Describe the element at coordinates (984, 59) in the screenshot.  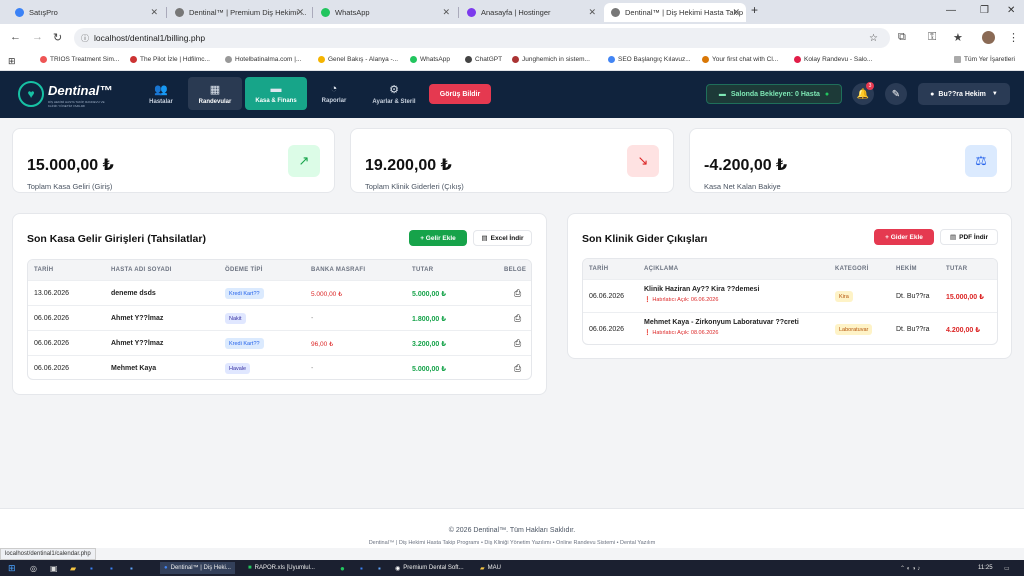
I see `all-bookmarks: Tüm Yer İşaretleri` at that location.